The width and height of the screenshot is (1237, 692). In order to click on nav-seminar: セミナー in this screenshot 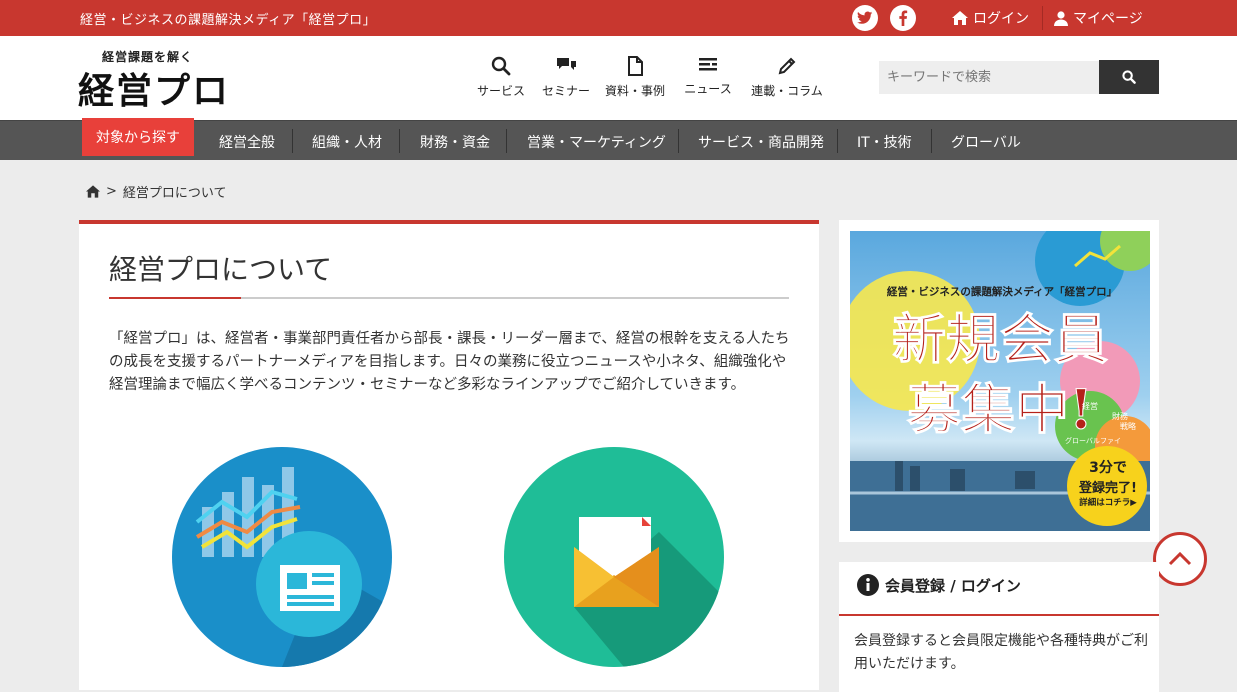, I will do `click(566, 77)`.